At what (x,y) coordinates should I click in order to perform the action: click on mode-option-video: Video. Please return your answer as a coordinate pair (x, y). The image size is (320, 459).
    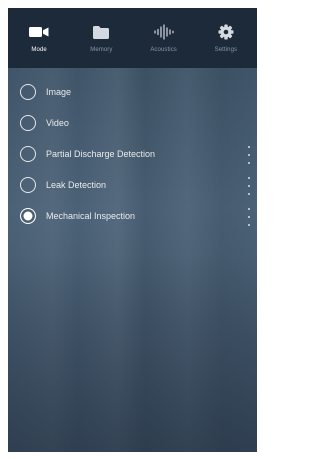
    Looking at the image, I should click on (132, 124).